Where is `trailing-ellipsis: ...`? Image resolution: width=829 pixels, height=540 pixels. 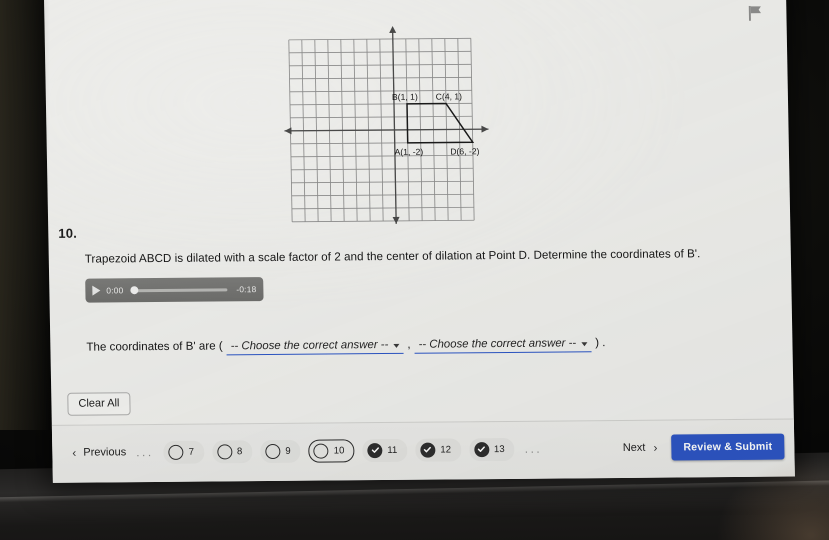
trailing-ellipsis: ... is located at coordinates (533, 448).